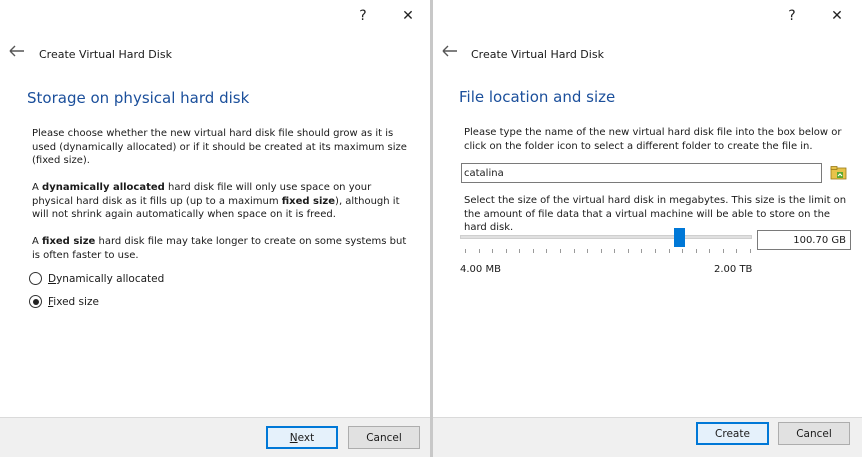 This screenshot has height=457, width=862. Describe the element at coordinates (215, 437) in the screenshot. I see `dialog-footer: Next Cancel` at that location.